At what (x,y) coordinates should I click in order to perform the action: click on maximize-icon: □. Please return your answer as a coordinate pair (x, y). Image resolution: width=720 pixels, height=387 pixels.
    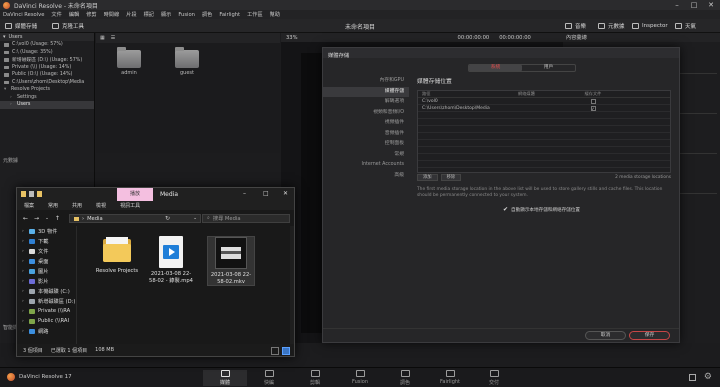
    Looking at the image, I should click on (694, 5).